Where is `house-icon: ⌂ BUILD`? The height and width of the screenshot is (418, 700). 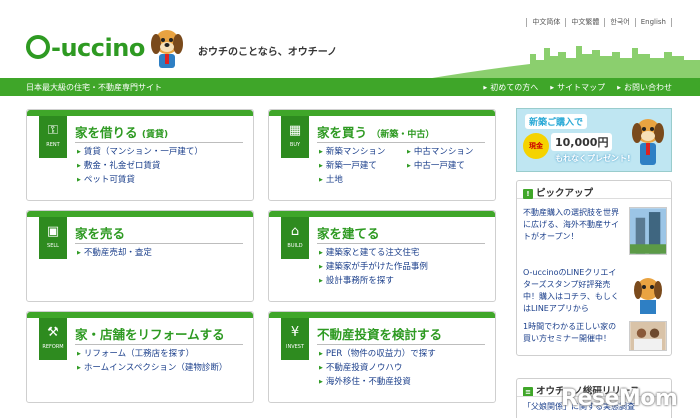
house-icon: ⌂ BUILD is located at coordinates (295, 238).